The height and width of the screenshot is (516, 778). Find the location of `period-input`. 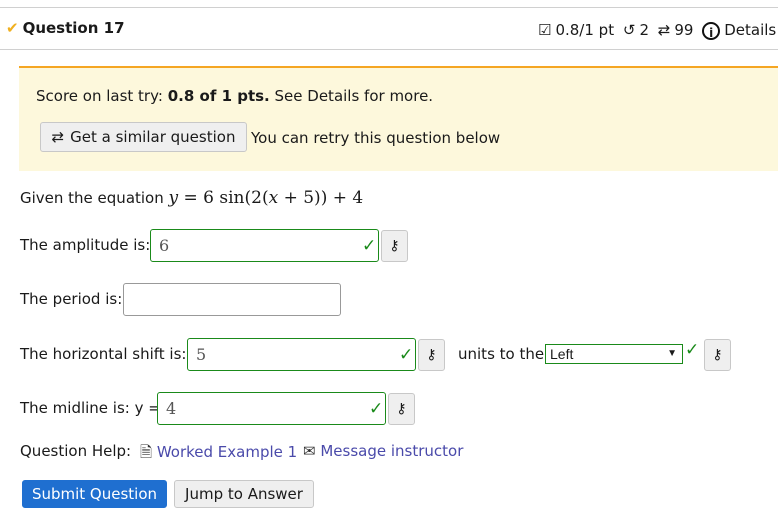

period-input is located at coordinates (232, 299).